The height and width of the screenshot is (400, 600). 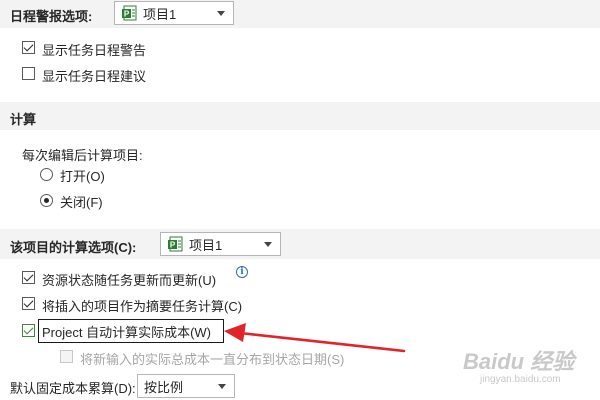 What do you see at coordinates (520, 379) in the screenshot?
I see `baidu-watermark-url: jingyan.baidu.com` at bounding box center [520, 379].